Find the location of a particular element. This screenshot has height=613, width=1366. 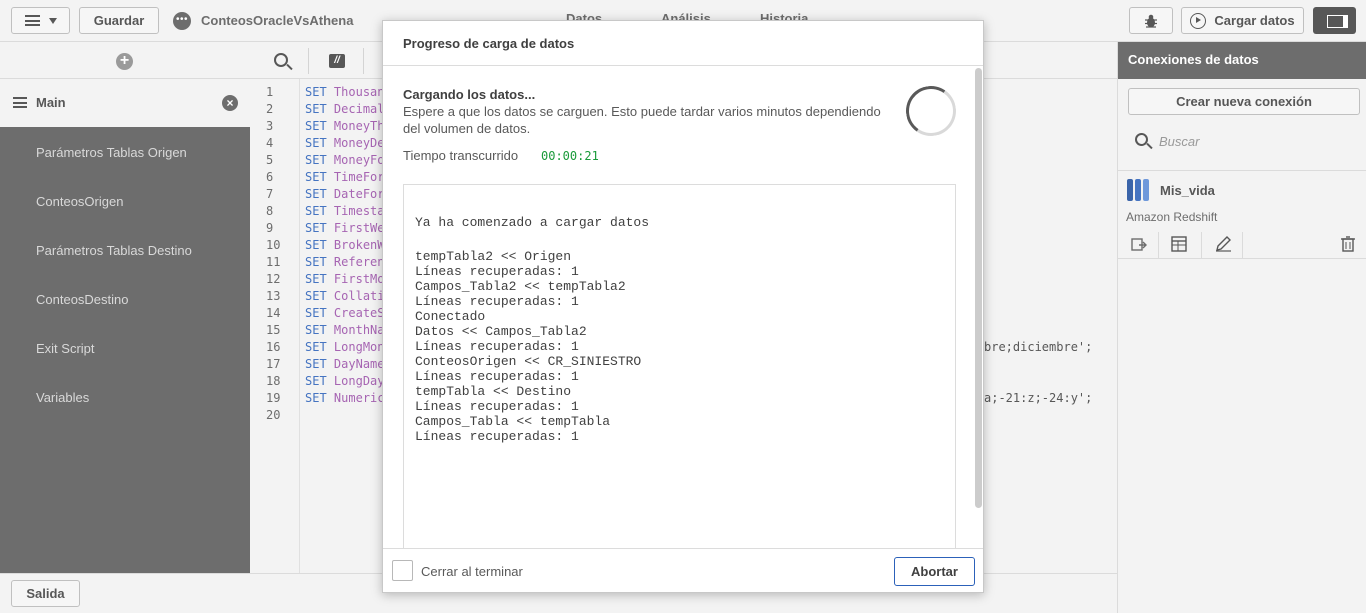

close-on-finish-checkbox is located at coordinates (402, 570).